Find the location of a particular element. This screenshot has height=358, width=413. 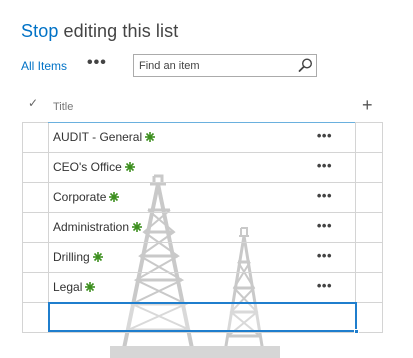

search-input is located at coordinates (213, 65).